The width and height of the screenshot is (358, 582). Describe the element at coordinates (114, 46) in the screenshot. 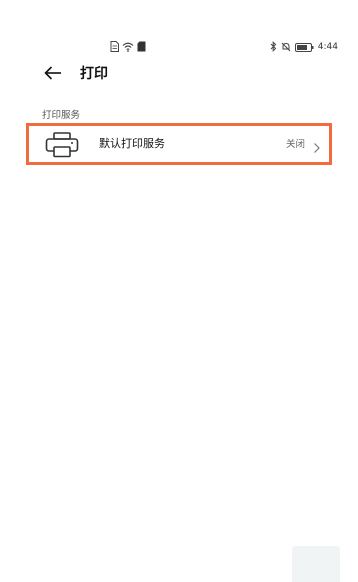

I see `document-icon` at that location.